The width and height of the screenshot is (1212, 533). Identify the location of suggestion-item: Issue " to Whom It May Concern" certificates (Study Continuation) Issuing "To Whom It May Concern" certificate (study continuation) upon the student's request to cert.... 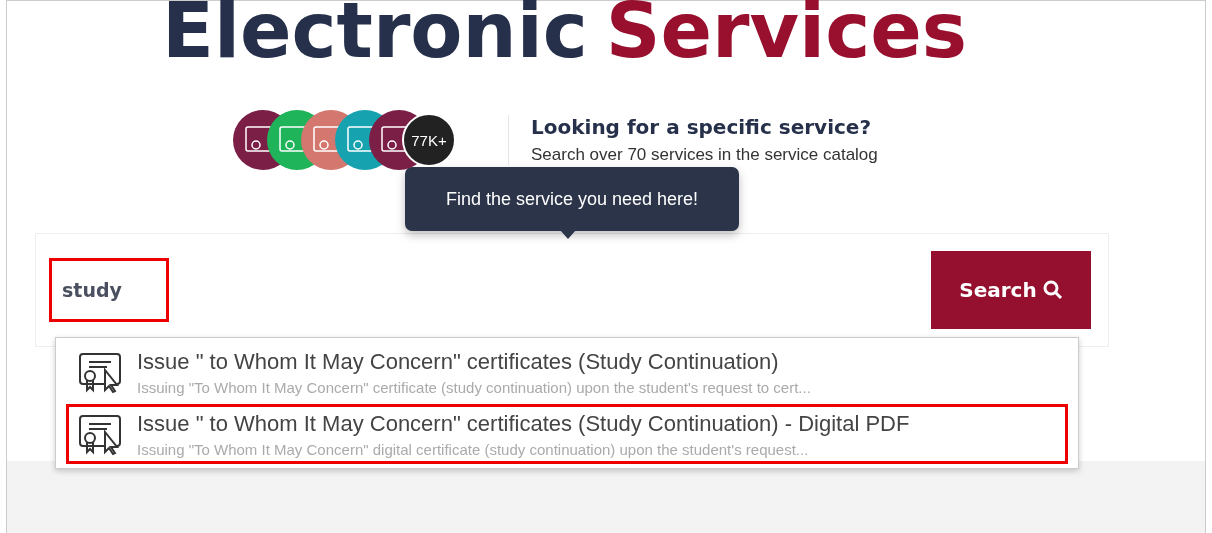
(567, 372).